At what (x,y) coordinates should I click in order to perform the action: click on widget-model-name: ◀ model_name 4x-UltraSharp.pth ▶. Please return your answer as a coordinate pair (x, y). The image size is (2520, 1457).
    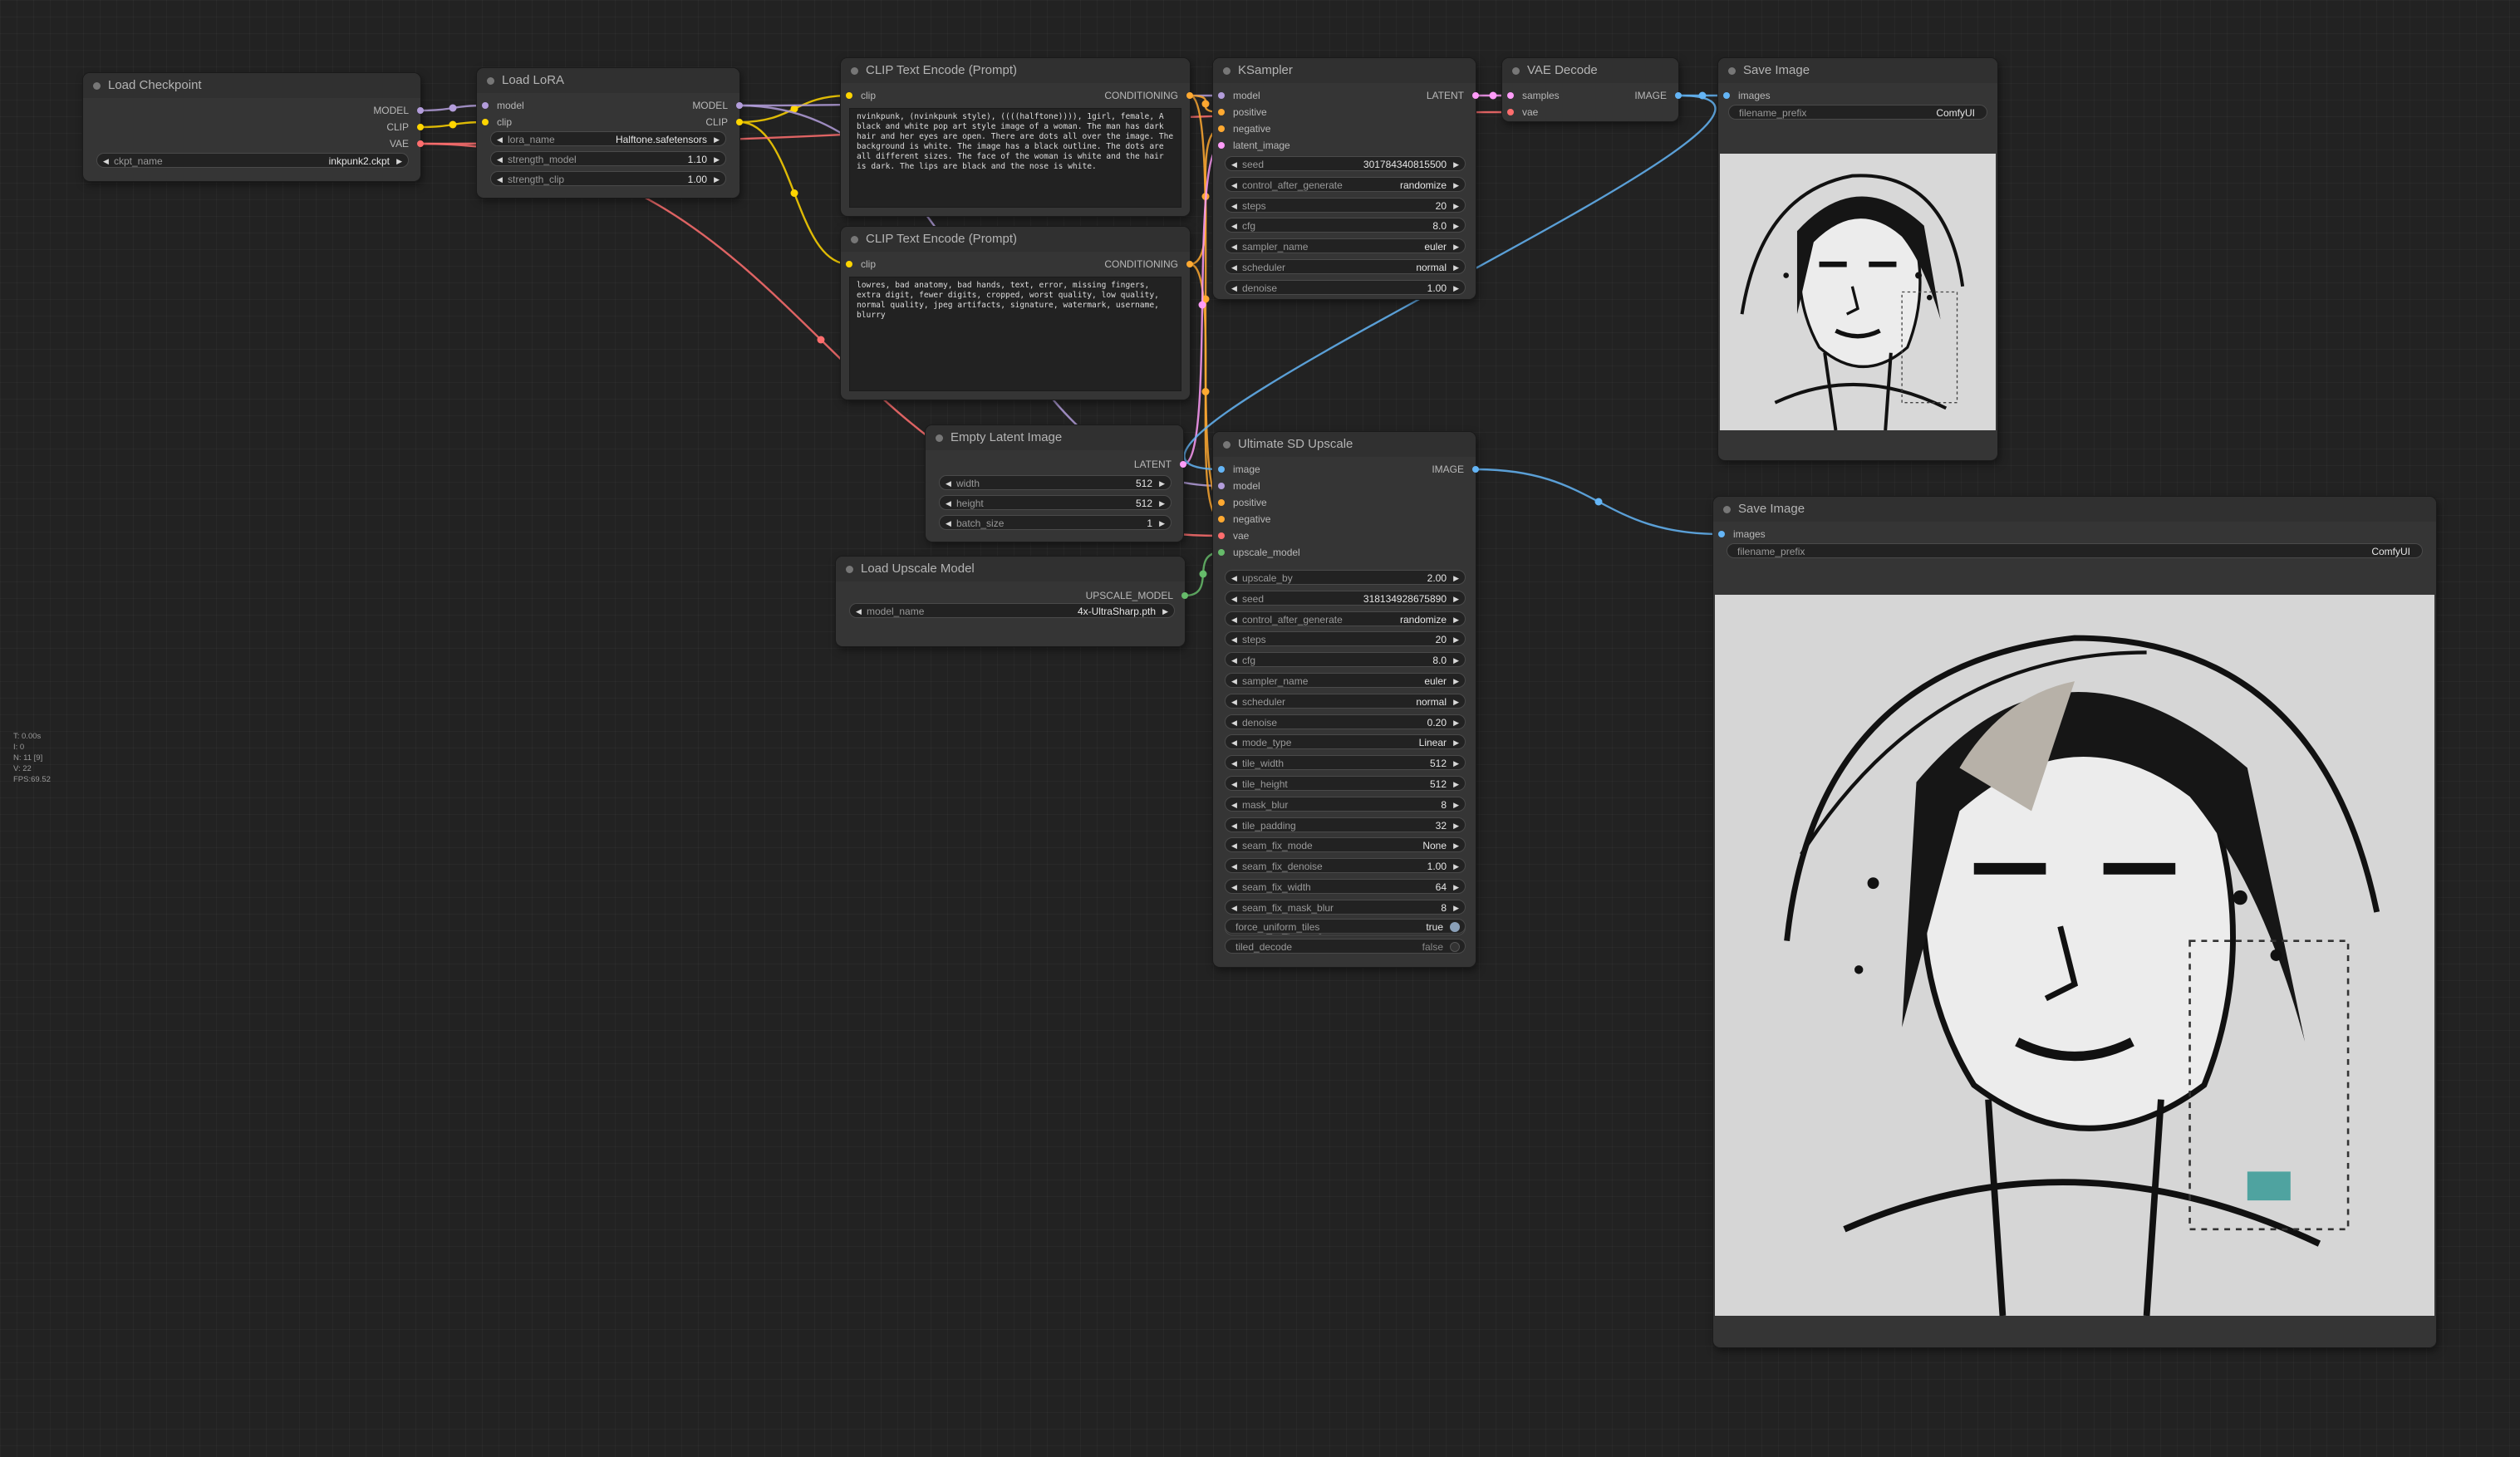
    Looking at the image, I should click on (1012, 610).